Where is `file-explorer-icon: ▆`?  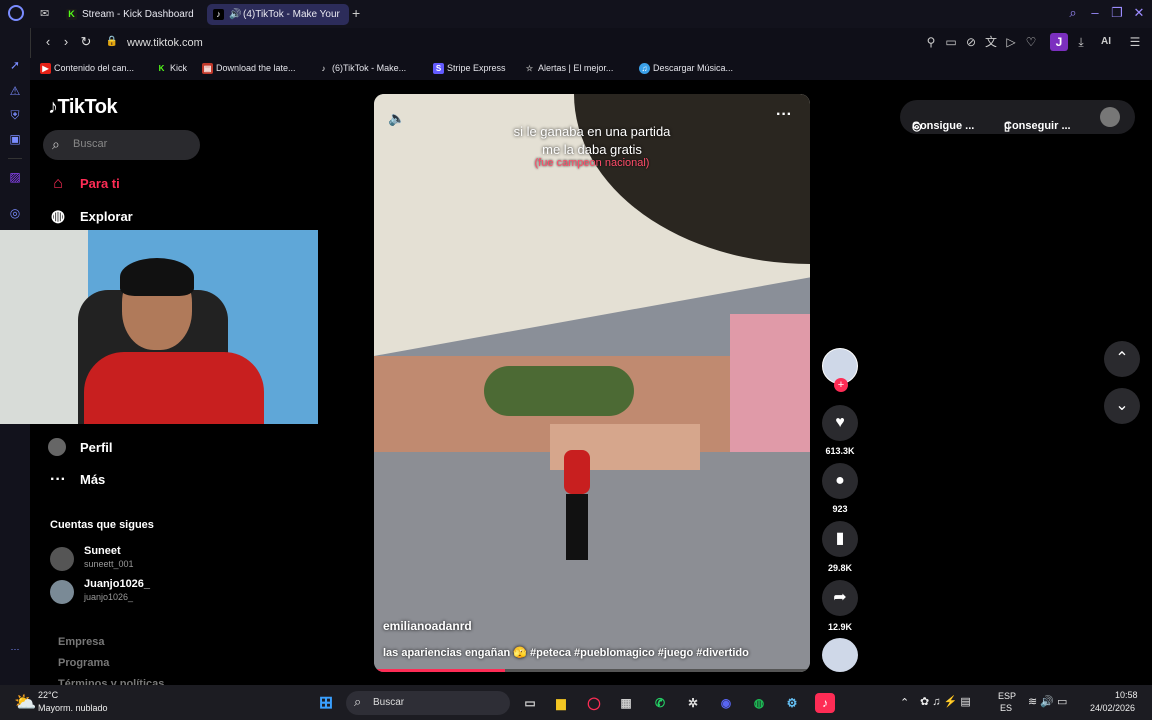
file-explorer-icon: ▆ is located at coordinates (561, 703).